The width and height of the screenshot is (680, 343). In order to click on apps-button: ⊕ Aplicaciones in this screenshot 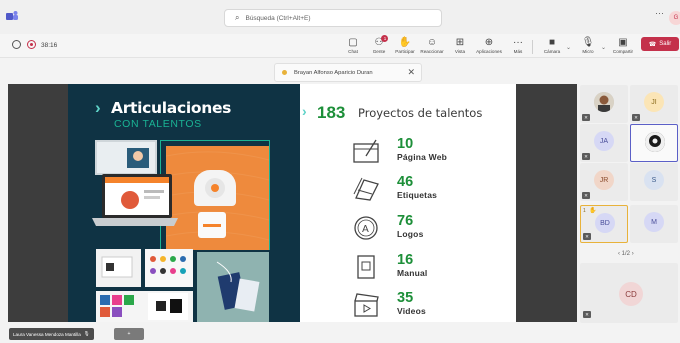, I will do `click(489, 45)`.